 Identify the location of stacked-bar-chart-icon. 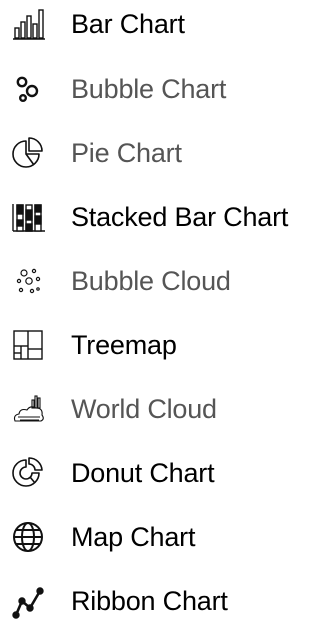
(28, 217).